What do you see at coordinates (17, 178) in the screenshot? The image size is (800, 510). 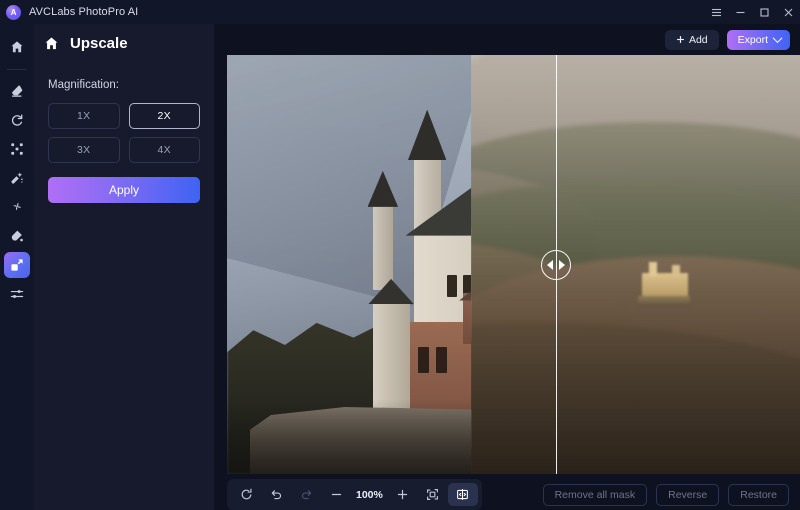 I see `rail-item-retouch` at bounding box center [17, 178].